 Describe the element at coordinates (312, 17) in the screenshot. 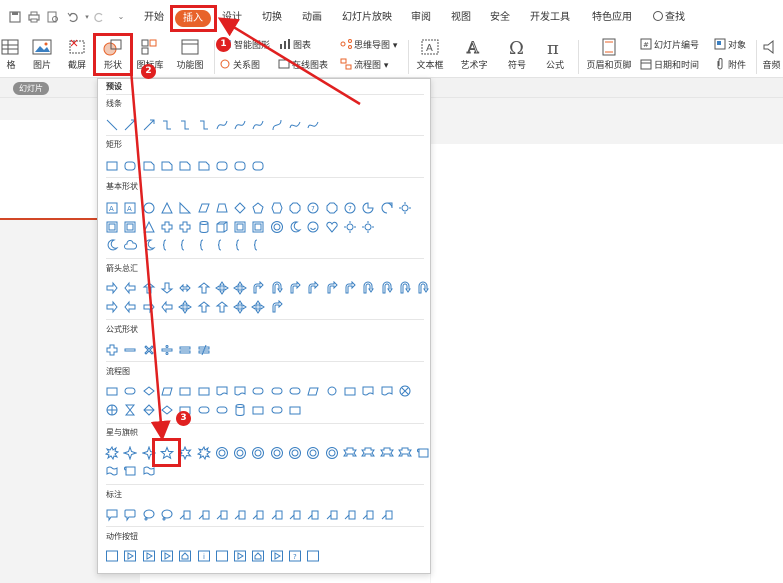

I see `tab-animation: 动画` at that location.